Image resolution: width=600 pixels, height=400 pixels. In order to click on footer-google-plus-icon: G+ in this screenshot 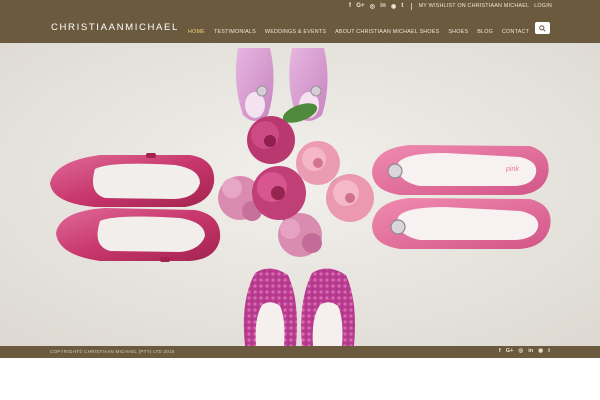, I will do `click(510, 351)`.